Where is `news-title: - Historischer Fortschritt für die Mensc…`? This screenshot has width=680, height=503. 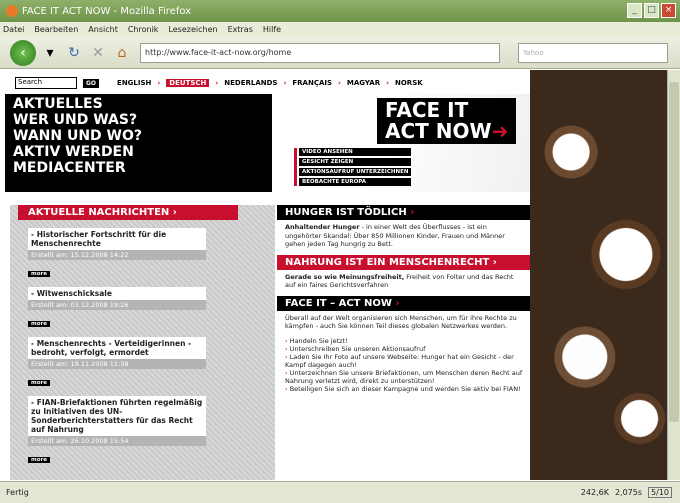
news-title: - Historischer Fortschritt für die Mensc… is located at coordinates (117, 239).